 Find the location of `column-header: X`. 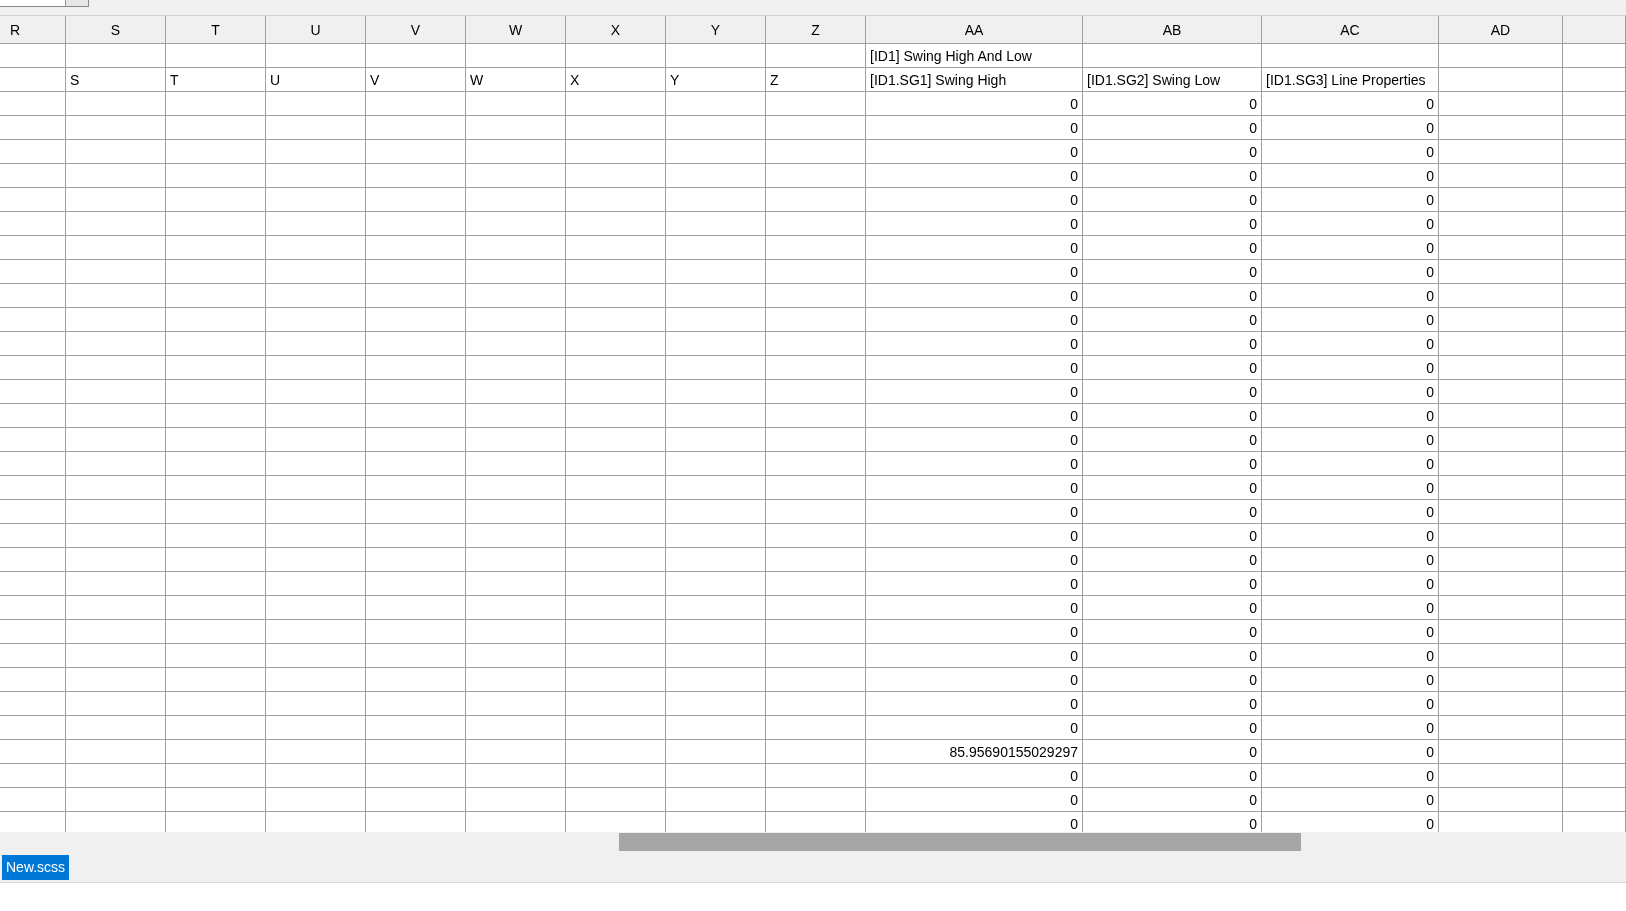

column-header: X is located at coordinates (616, 30).